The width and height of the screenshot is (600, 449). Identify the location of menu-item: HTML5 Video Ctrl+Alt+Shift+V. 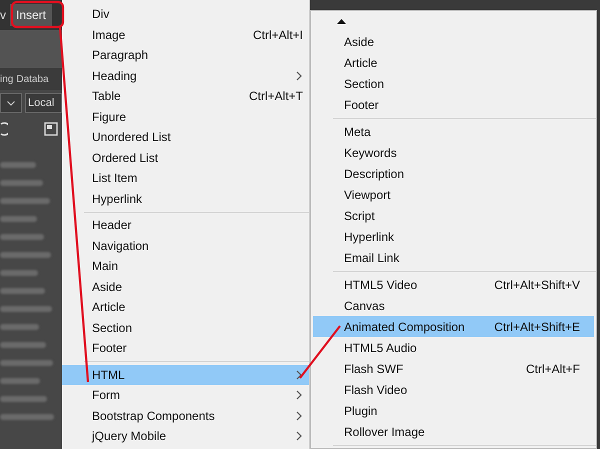
(453, 284).